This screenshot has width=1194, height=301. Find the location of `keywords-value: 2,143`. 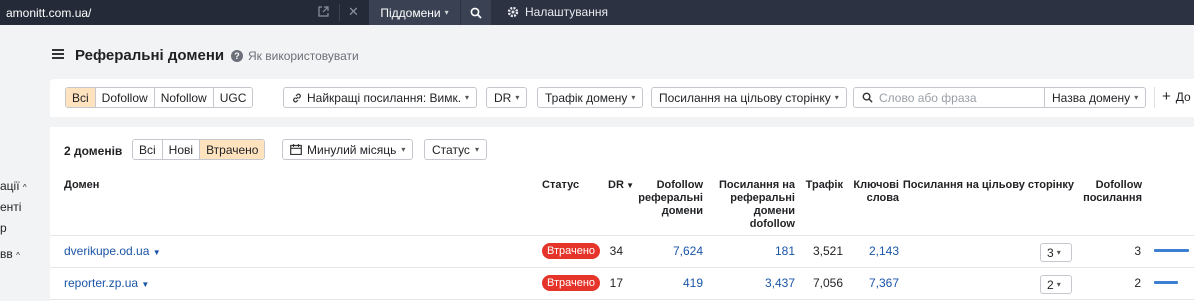

keywords-value: 2,143 is located at coordinates (874, 251).